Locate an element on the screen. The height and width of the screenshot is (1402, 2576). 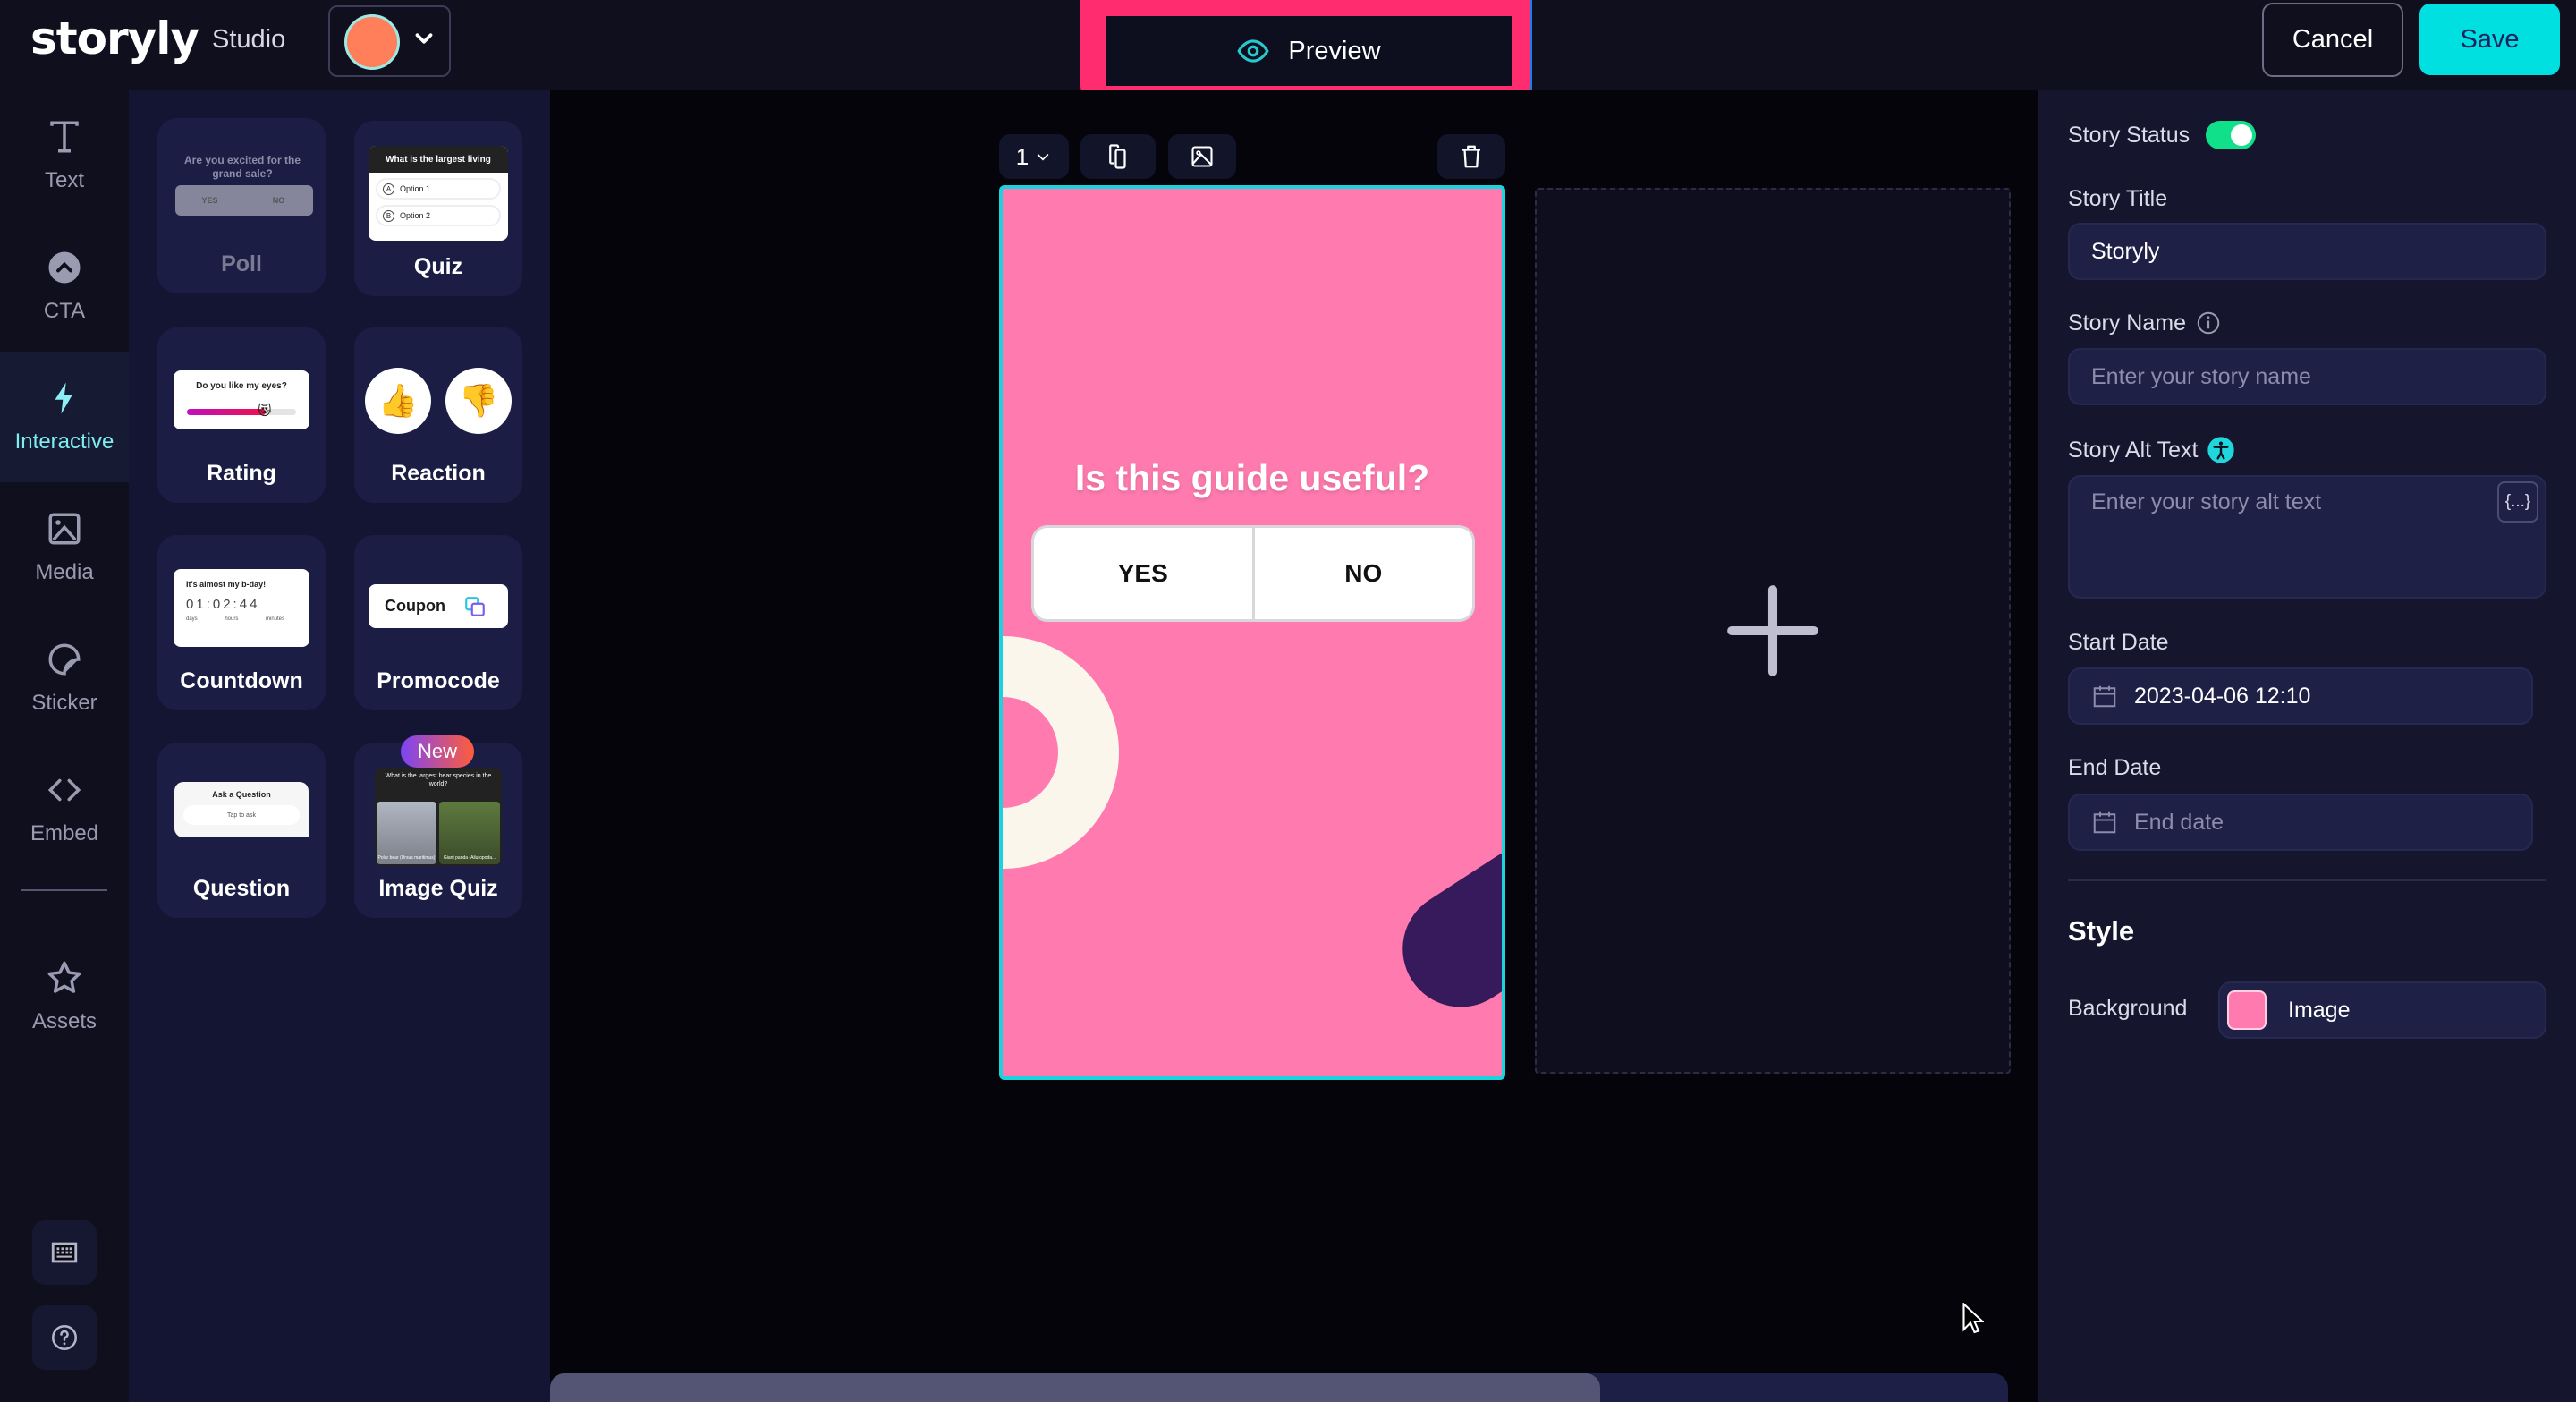
quiz-thumb-option: A Option 1 is located at coordinates (438, 189).